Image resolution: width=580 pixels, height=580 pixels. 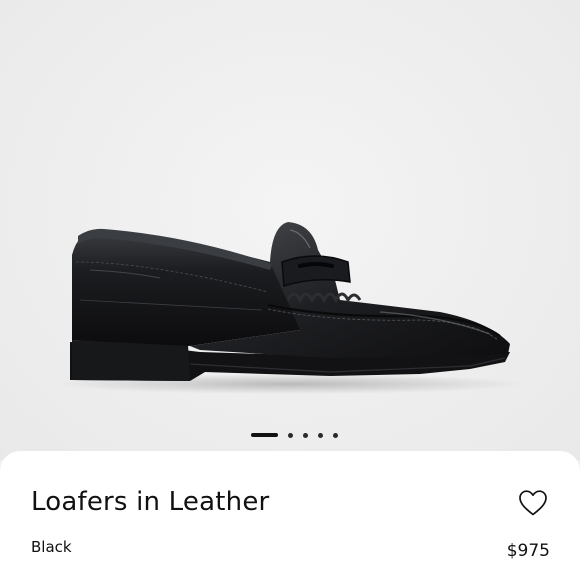 I want to click on product-price: $975, so click(x=528, y=551).